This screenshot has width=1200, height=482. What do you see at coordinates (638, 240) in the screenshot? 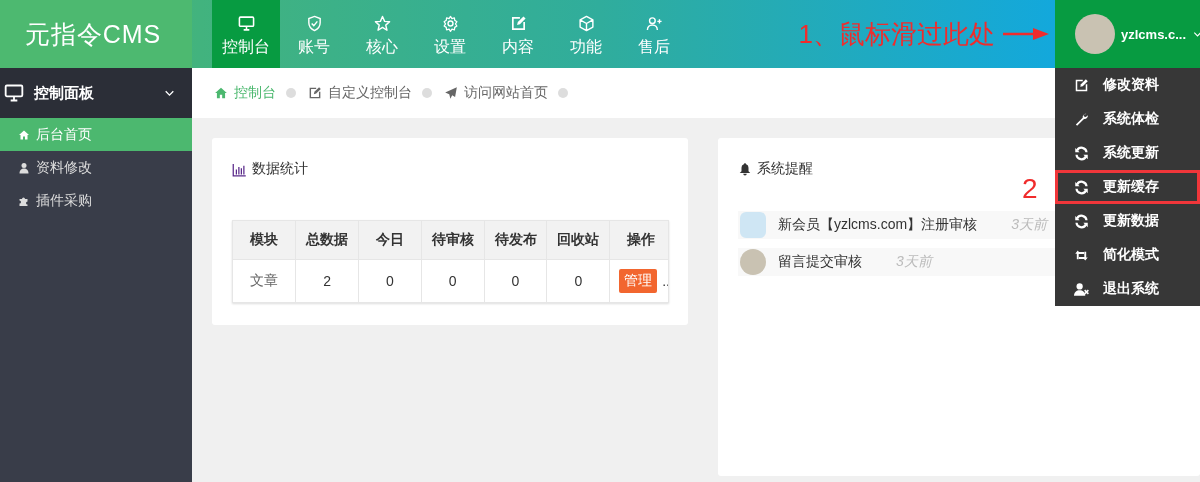
I see `column-header: 操作` at bounding box center [638, 240].